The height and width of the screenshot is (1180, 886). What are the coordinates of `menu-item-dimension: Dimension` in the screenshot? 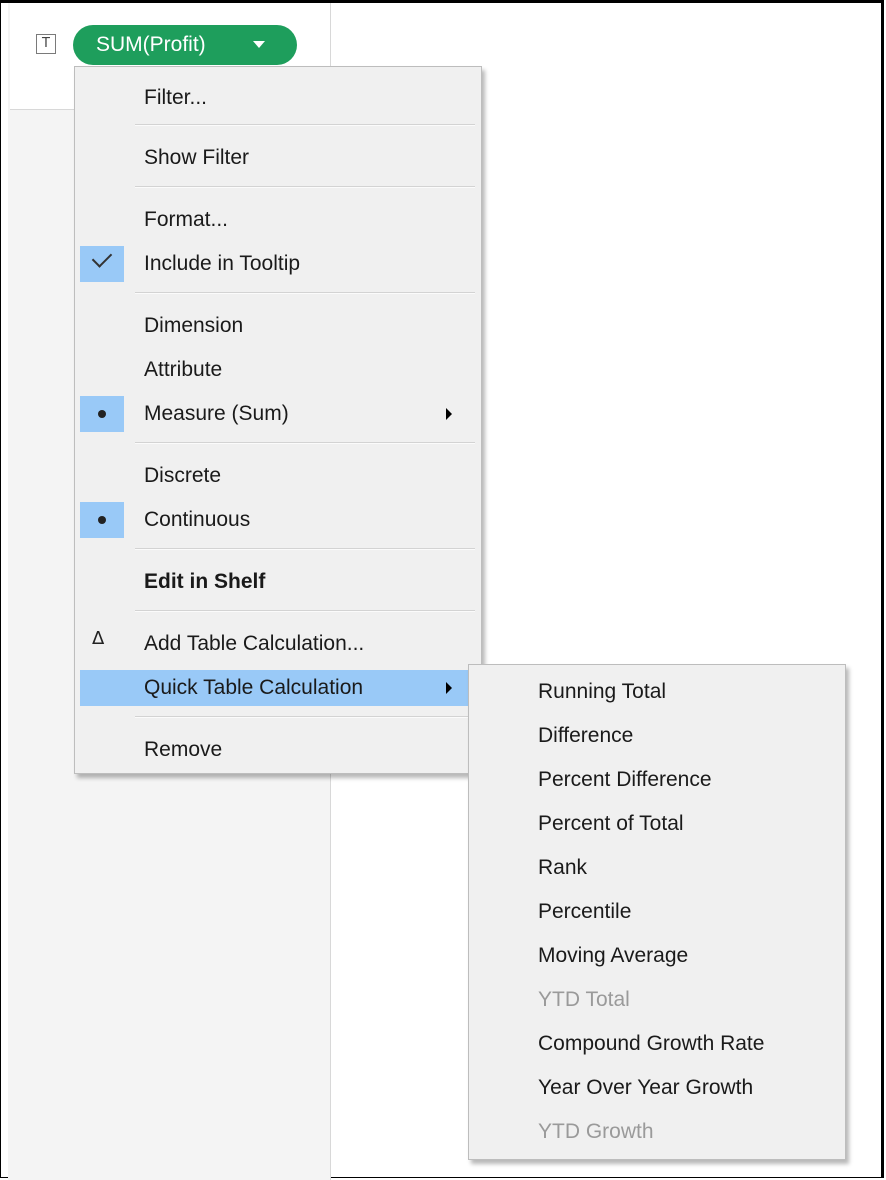 It's located at (278, 326).